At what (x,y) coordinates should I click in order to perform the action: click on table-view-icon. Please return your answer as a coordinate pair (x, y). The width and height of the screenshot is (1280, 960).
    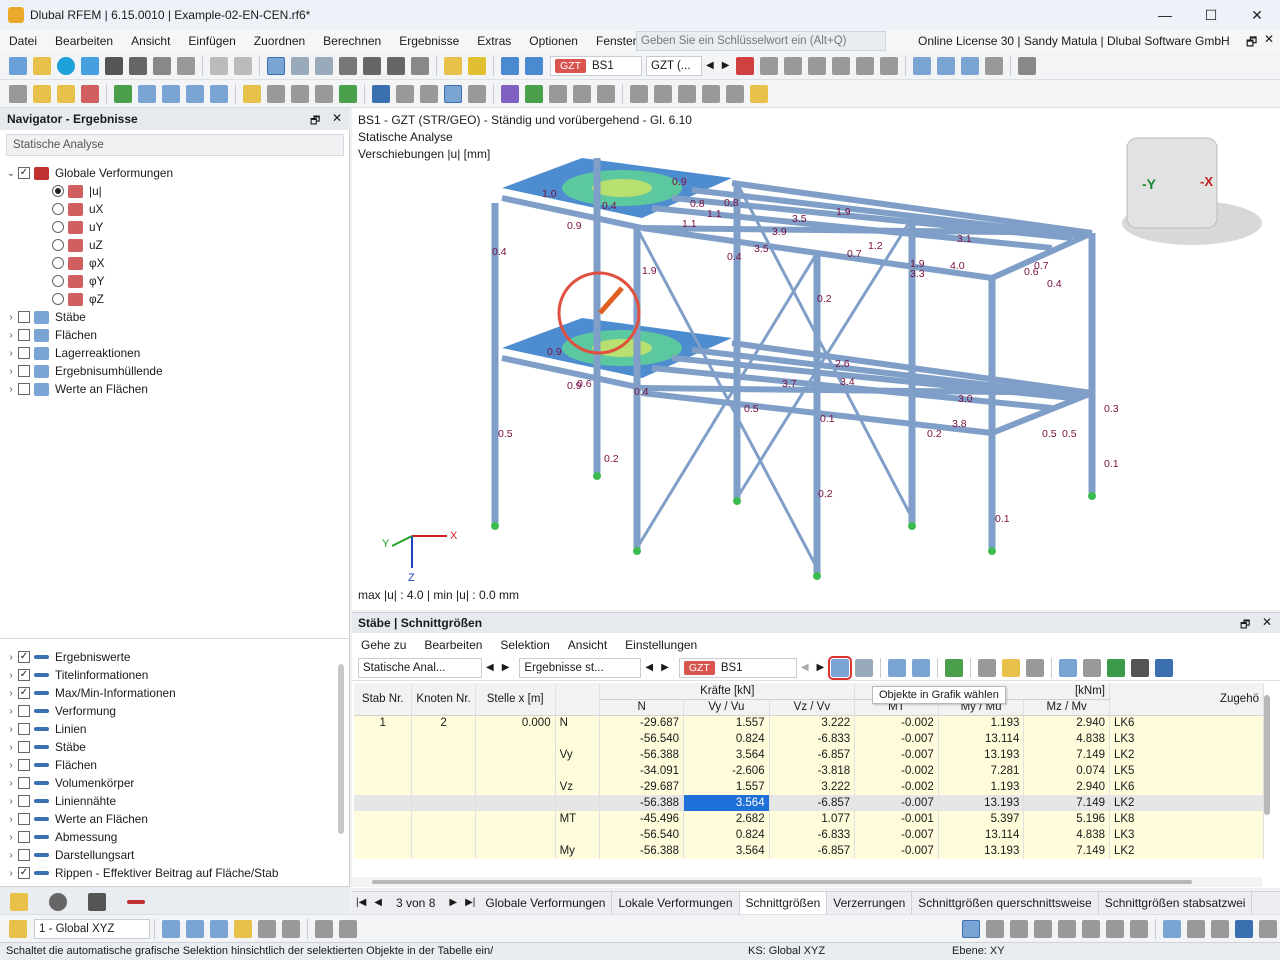
    Looking at the image, I should click on (276, 65).